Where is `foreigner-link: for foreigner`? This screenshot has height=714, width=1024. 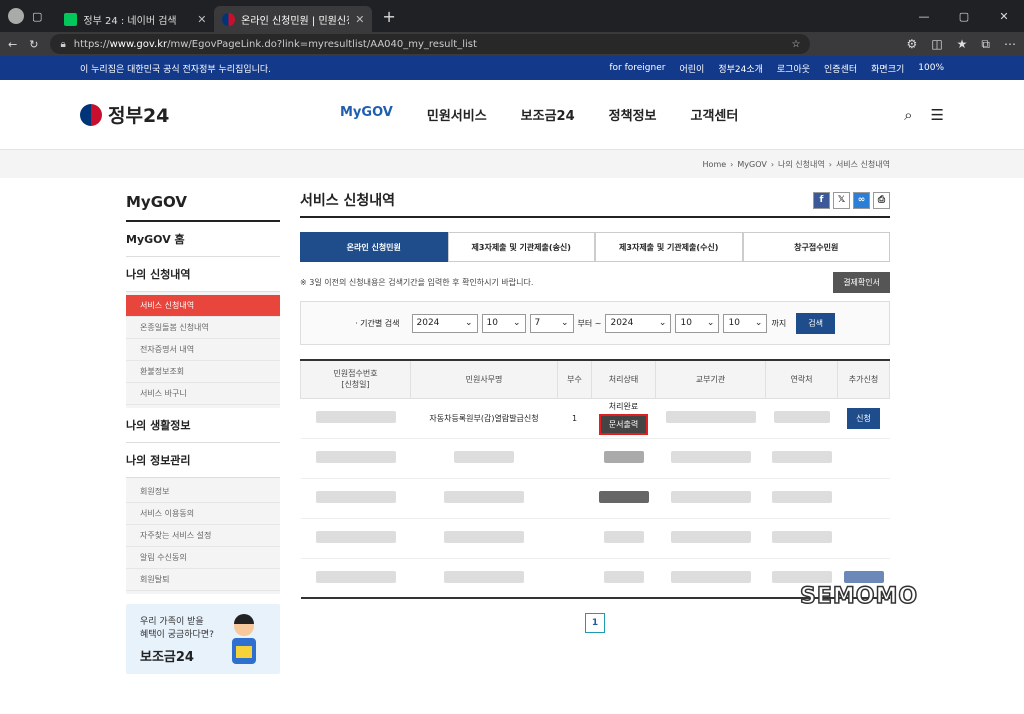
foreigner-link: for foreigner is located at coordinates (637, 68).